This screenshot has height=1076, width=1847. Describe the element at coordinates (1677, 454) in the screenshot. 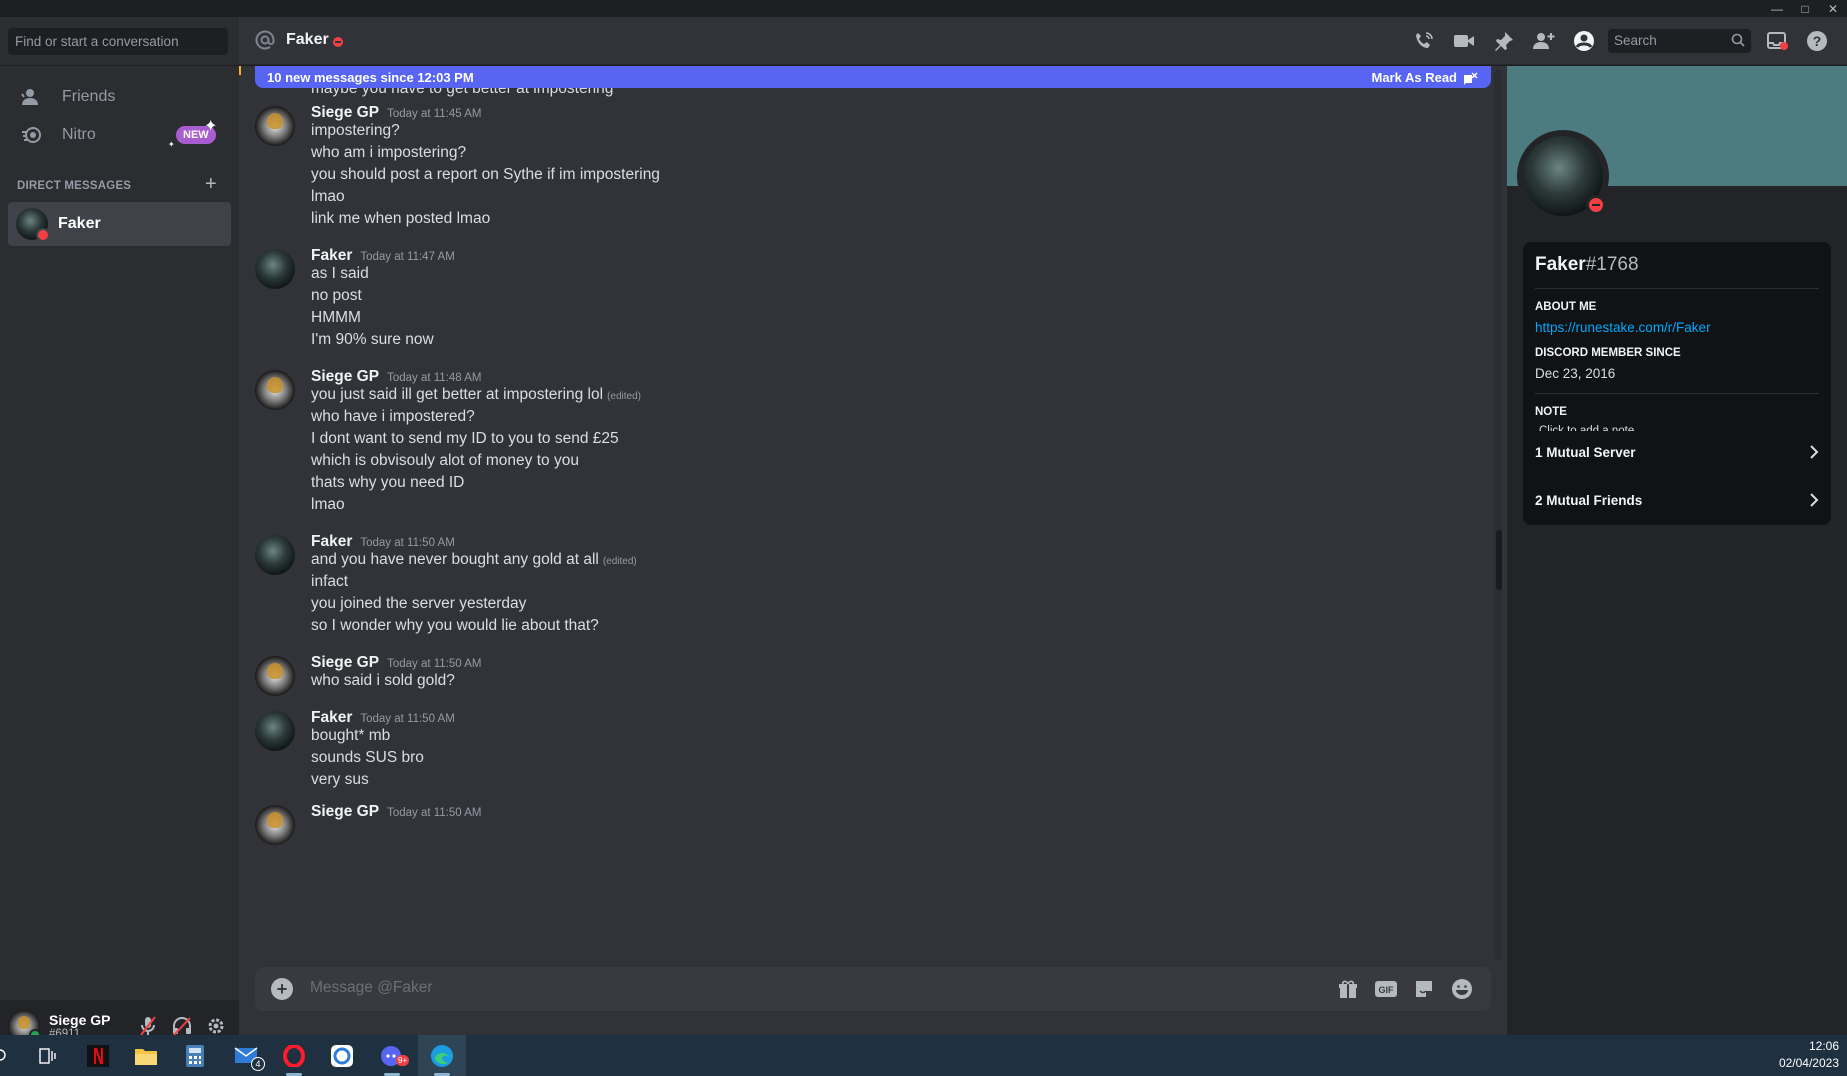

I see `mutual-servers-button: 1 Mutual Server` at that location.